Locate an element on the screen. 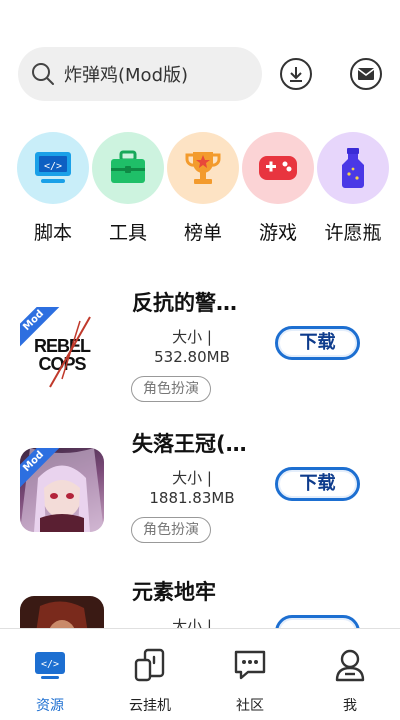 The height and width of the screenshot is (720, 400). download-icon is located at coordinates (296, 74).